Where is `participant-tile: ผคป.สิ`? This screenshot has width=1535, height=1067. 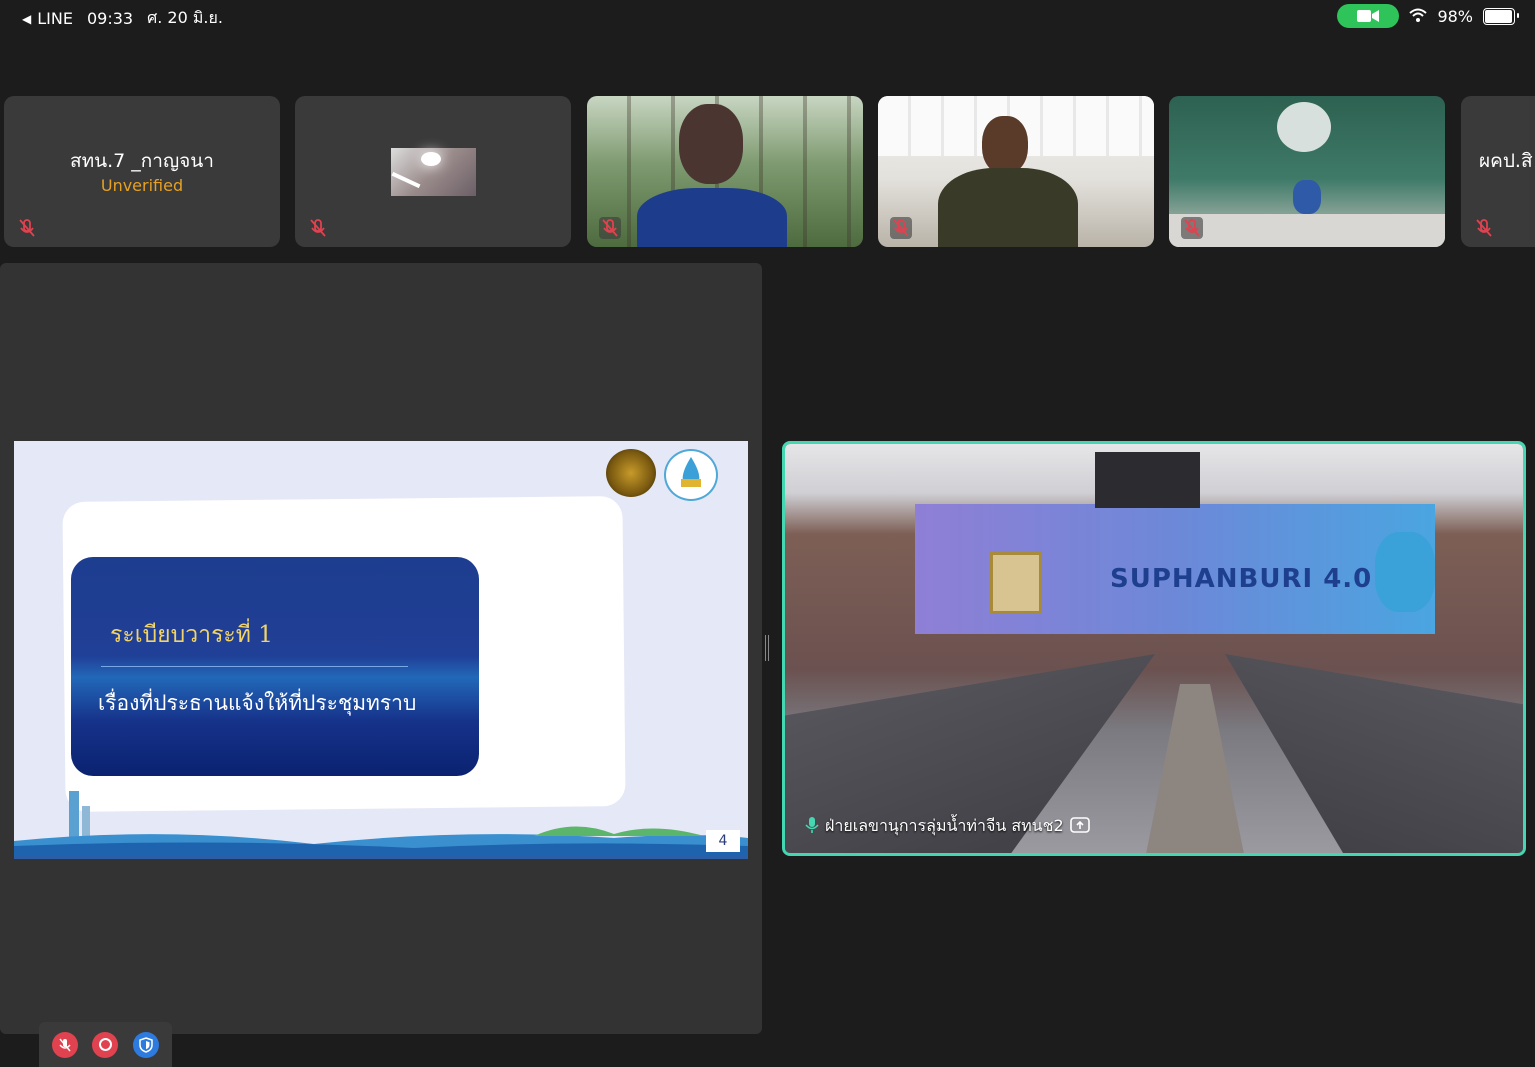 participant-tile: ผคป.สิ is located at coordinates (1498, 171).